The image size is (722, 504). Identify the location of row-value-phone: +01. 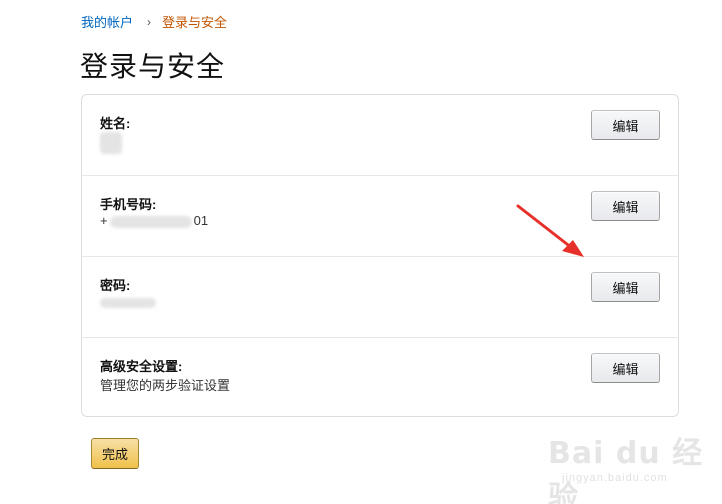
(154, 220).